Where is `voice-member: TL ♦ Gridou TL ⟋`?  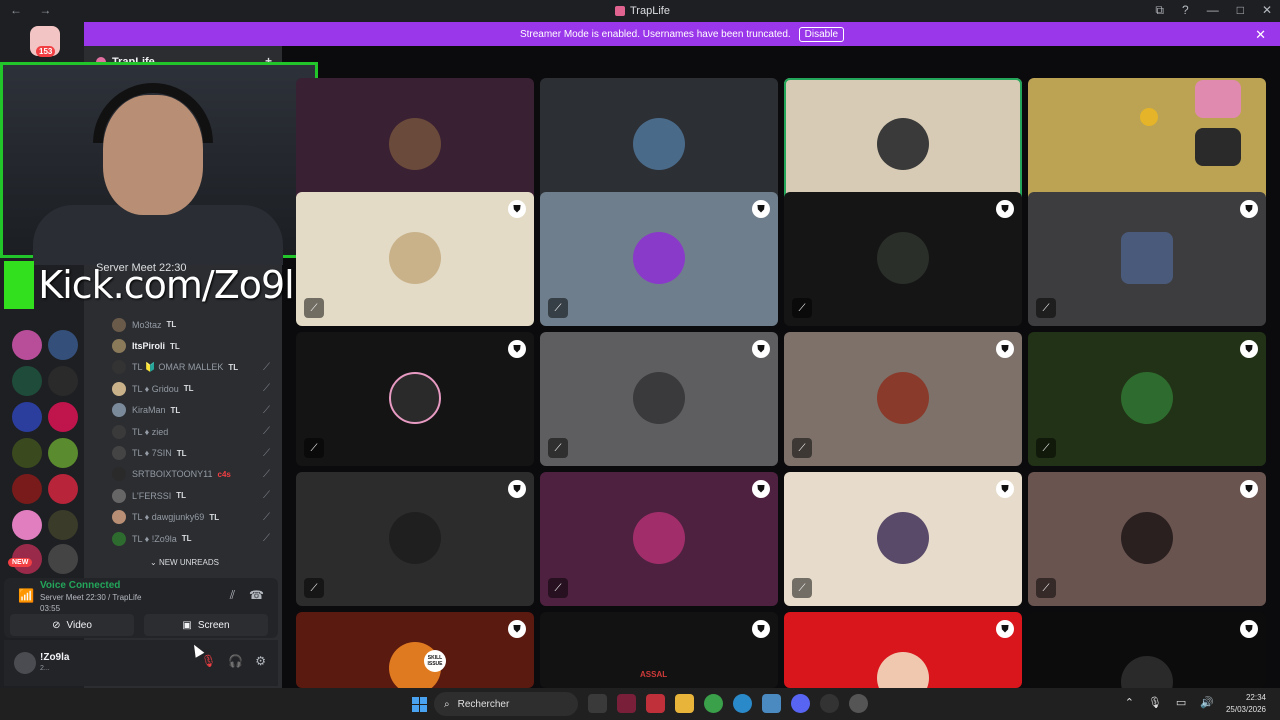
voice-member: TL ♦ Gridou TL ⟋ is located at coordinates (197, 388).